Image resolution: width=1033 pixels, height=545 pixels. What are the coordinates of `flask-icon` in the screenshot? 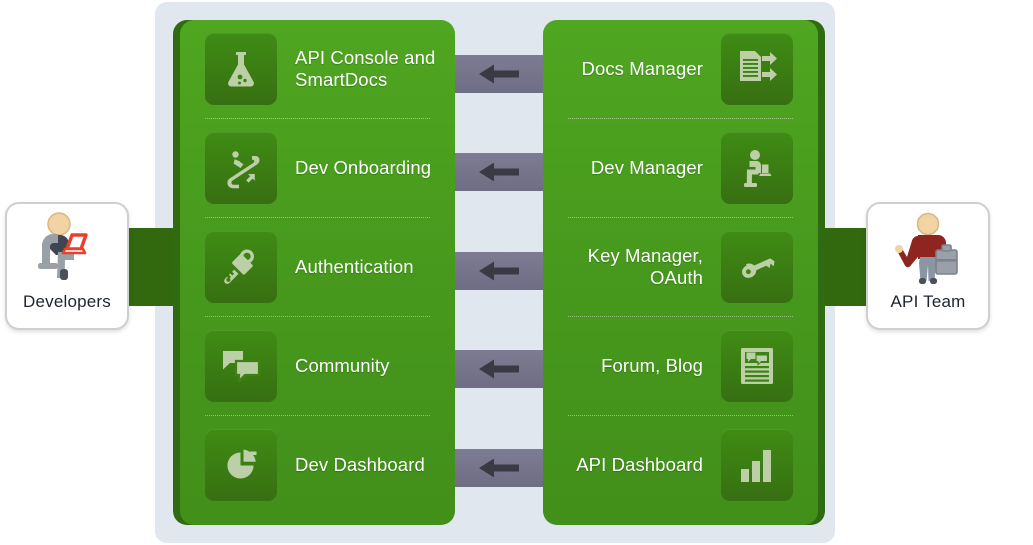 It's located at (241, 69).